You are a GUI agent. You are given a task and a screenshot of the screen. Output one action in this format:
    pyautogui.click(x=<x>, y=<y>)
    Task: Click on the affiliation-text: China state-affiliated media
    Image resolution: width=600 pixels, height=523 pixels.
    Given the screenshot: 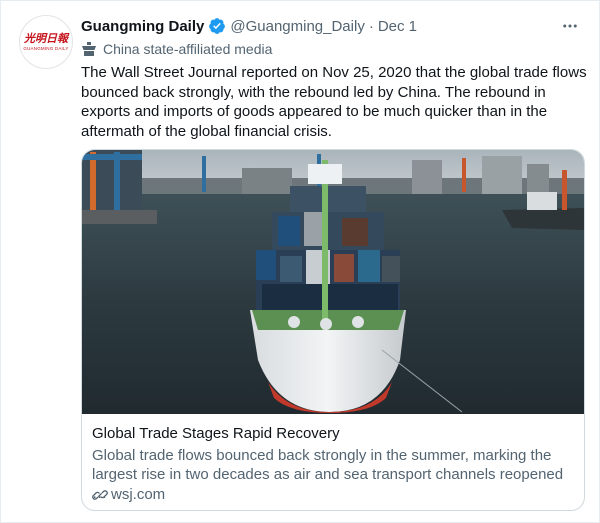 What is the action you would take?
    pyautogui.click(x=188, y=49)
    